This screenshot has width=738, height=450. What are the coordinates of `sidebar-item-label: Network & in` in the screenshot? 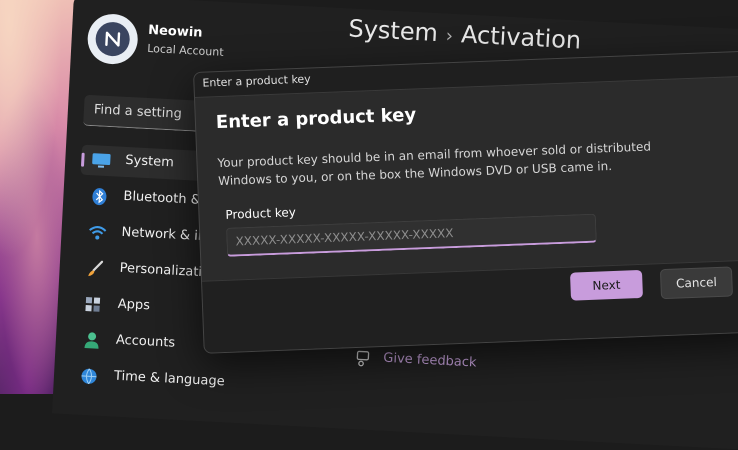 It's located at (164, 234).